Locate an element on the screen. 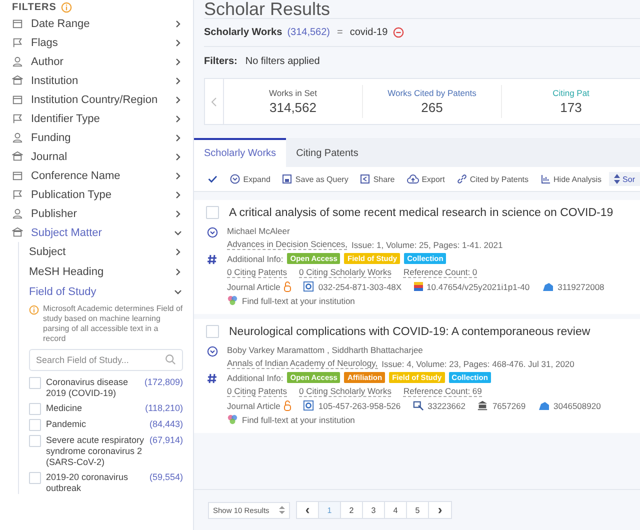 This screenshot has width=640, height=530. toolbar-button: Save as Query is located at coordinates (315, 179).